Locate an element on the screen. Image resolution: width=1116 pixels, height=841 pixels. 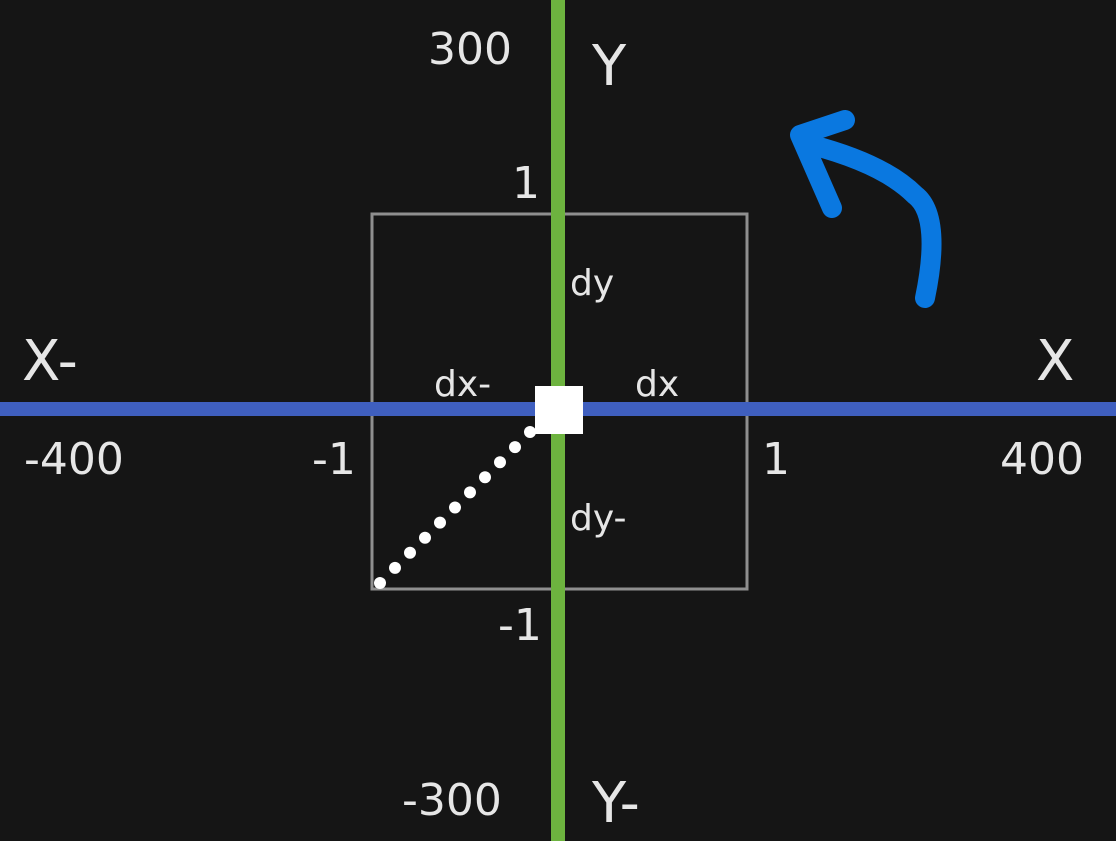
unit-x-pos-label: 1 is located at coordinates (776, 459).